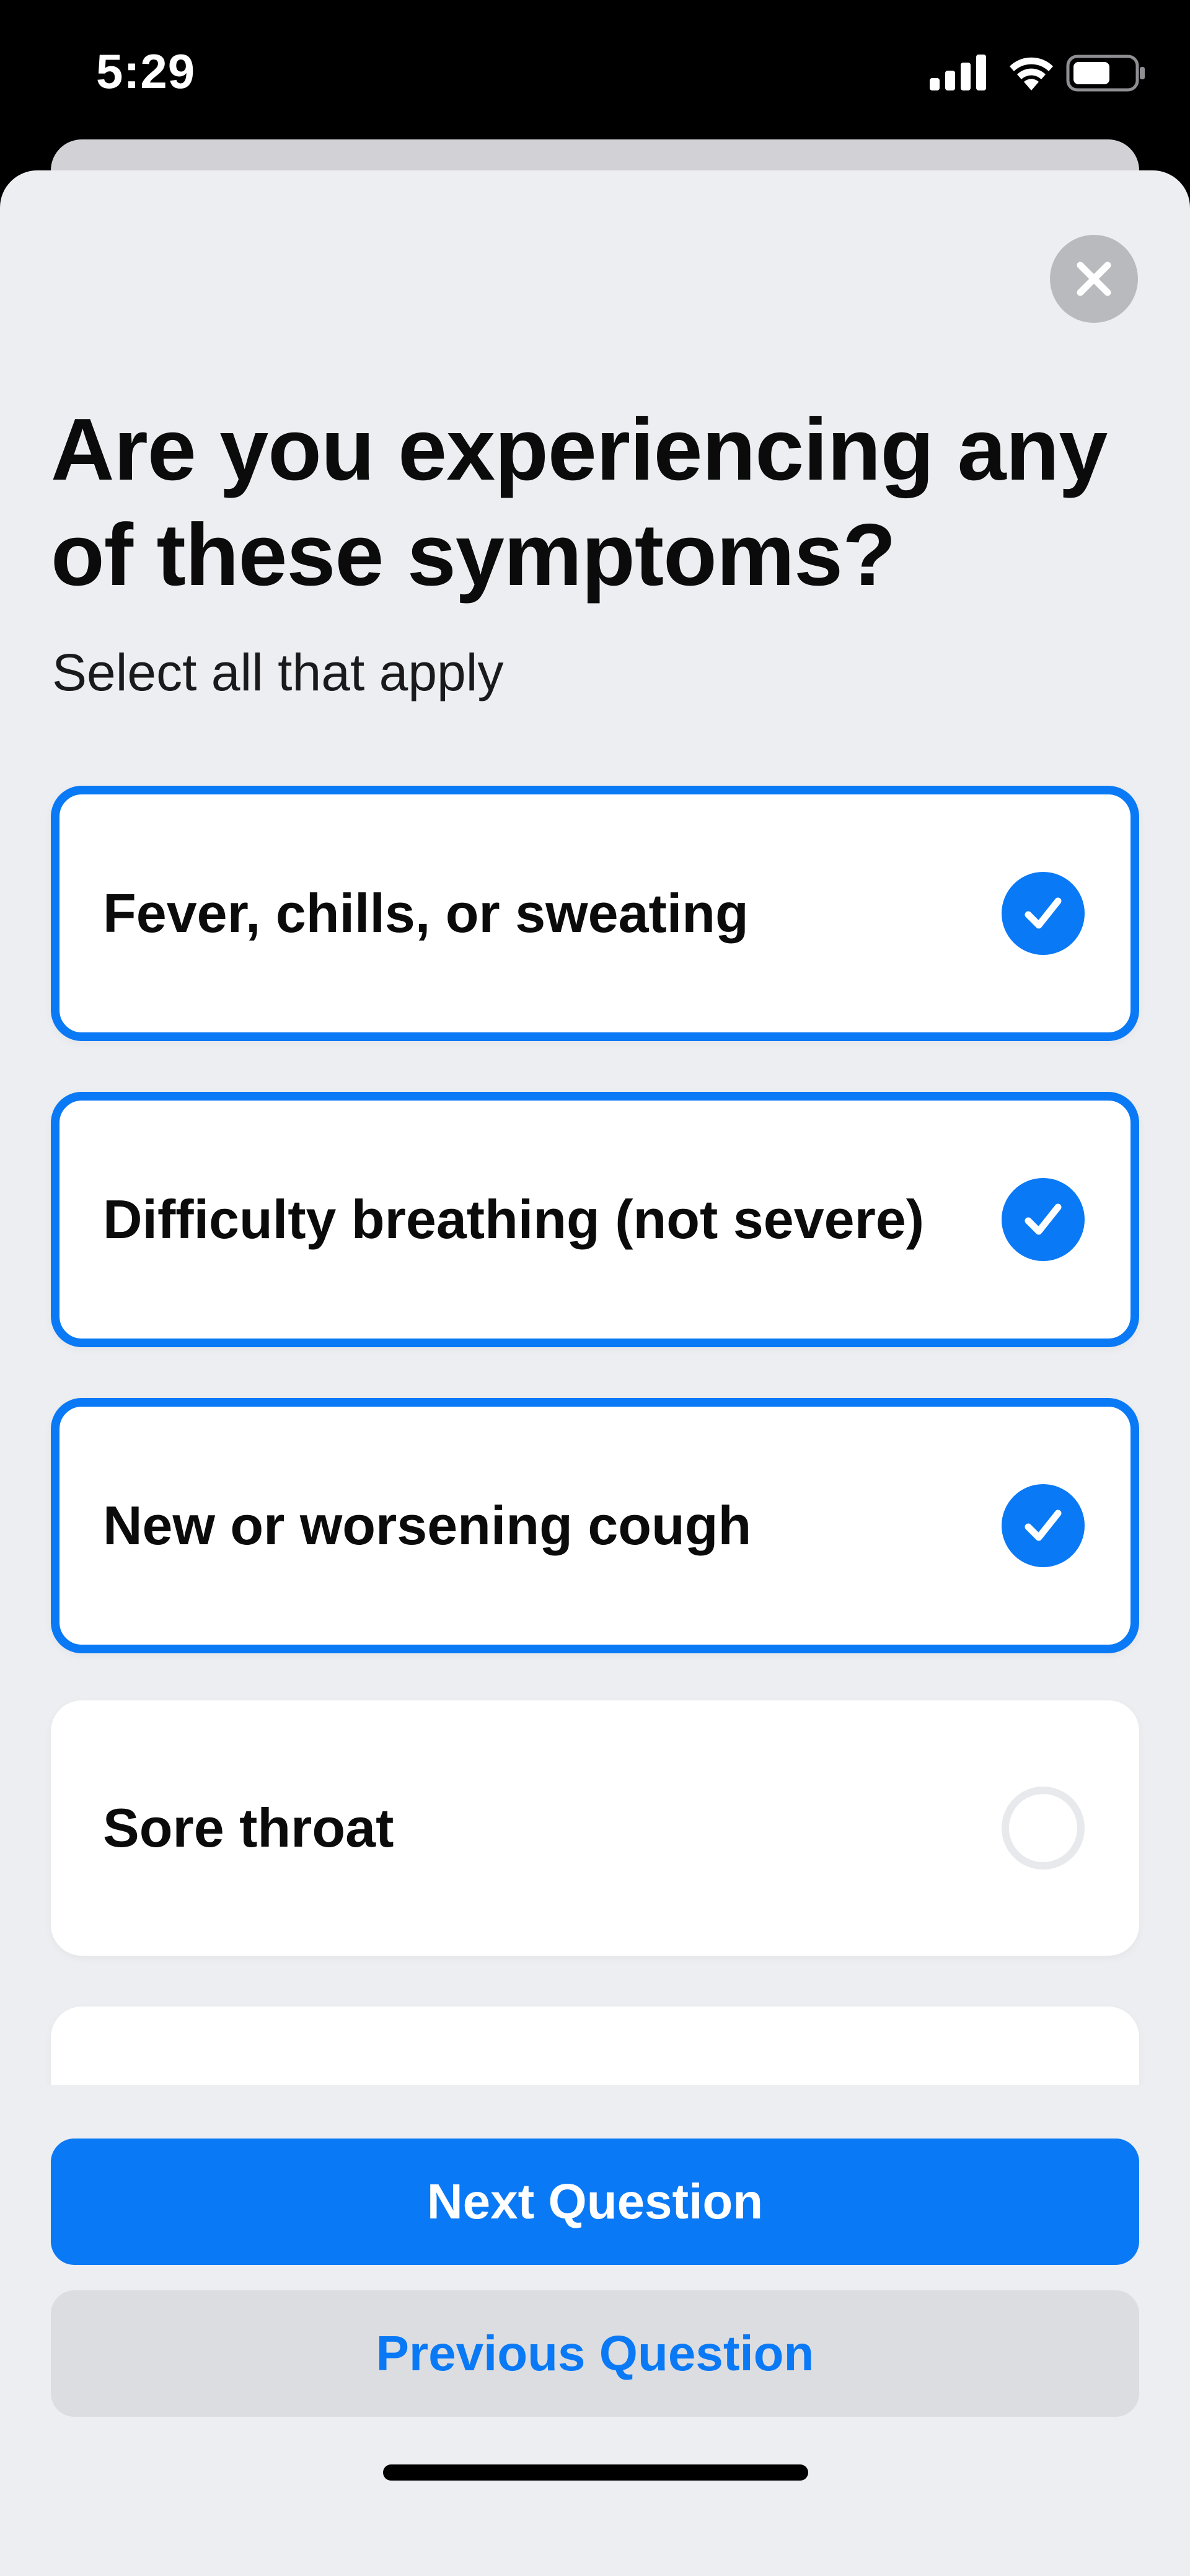  I want to click on option-label: New or worsening cough, so click(427, 1526).